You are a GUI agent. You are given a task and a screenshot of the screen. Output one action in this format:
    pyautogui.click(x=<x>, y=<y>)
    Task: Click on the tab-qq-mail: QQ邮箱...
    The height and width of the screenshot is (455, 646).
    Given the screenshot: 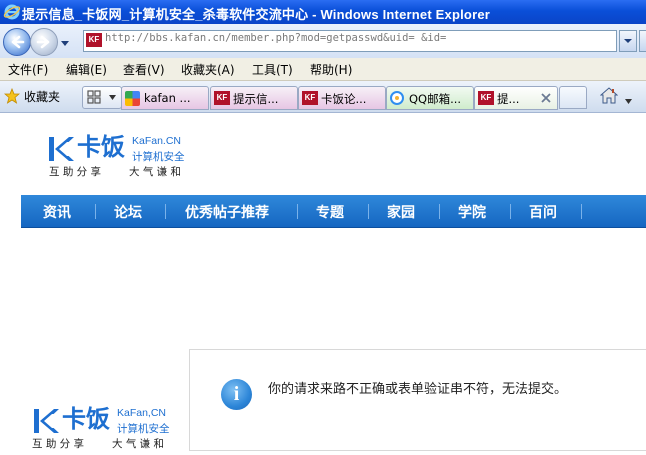 What is the action you would take?
    pyautogui.click(x=430, y=98)
    